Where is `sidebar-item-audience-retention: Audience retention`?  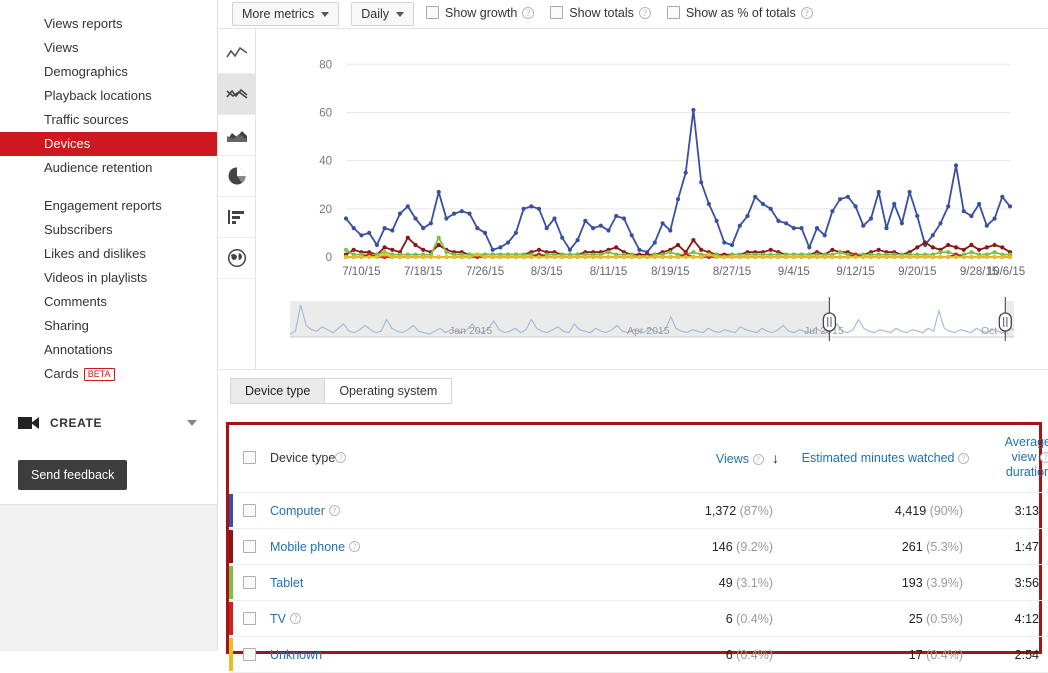
sidebar-item-audience-retention: Audience retention is located at coordinates (108, 168).